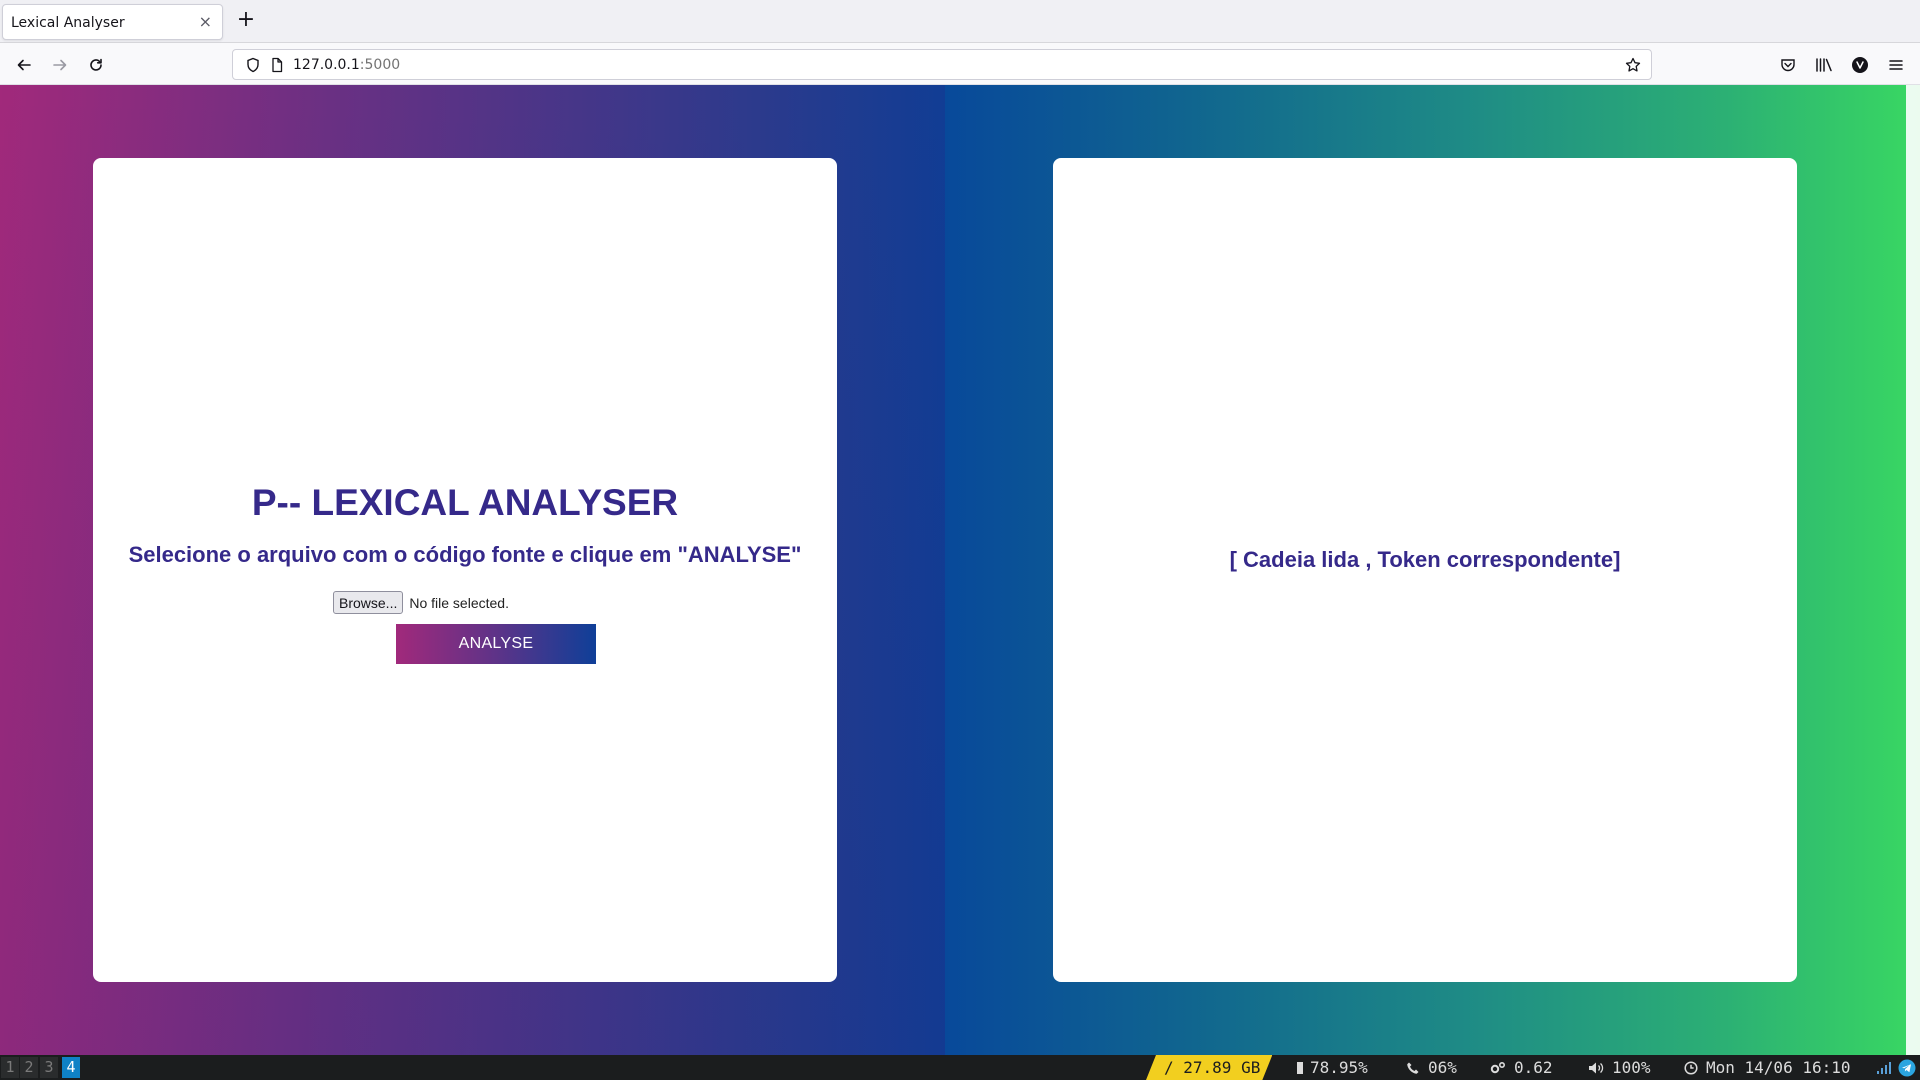  Describe the element at coordinates (1596, 1068) in the screenshot. I see `speaker-icon` at that location.